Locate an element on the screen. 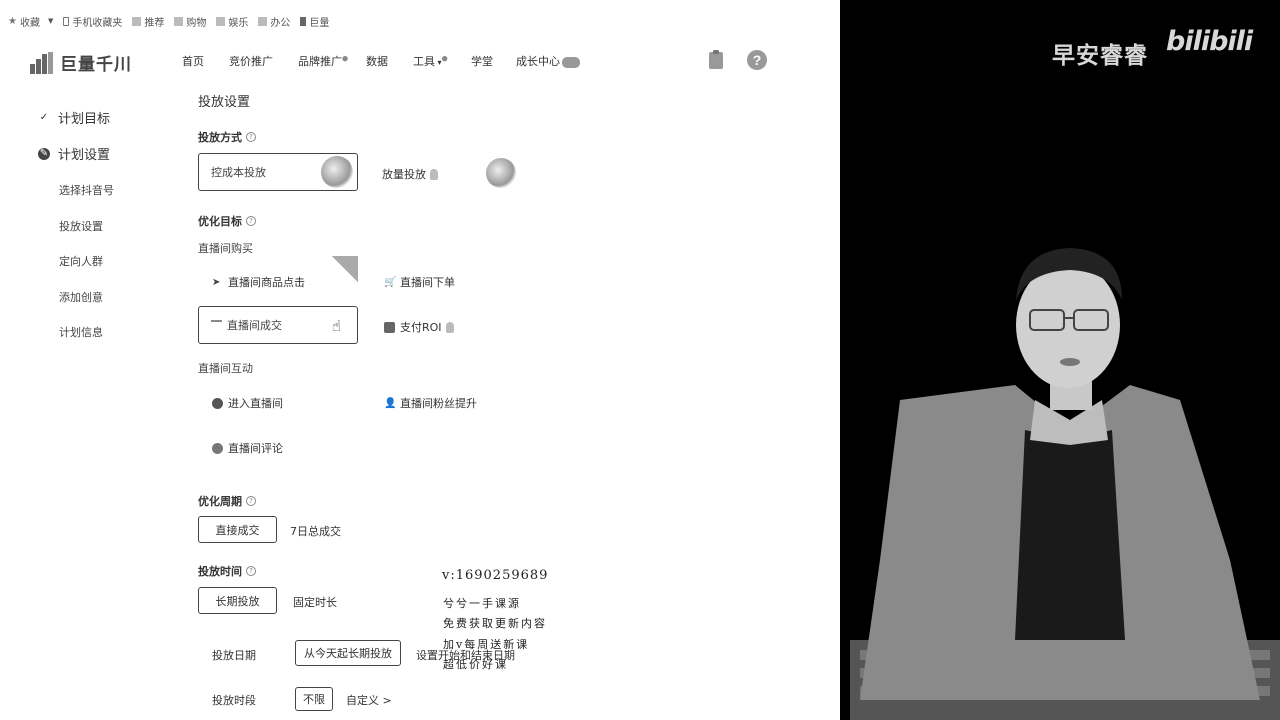  dropdown-arrow-icon: ▼ is located at coordinates (51, 21).